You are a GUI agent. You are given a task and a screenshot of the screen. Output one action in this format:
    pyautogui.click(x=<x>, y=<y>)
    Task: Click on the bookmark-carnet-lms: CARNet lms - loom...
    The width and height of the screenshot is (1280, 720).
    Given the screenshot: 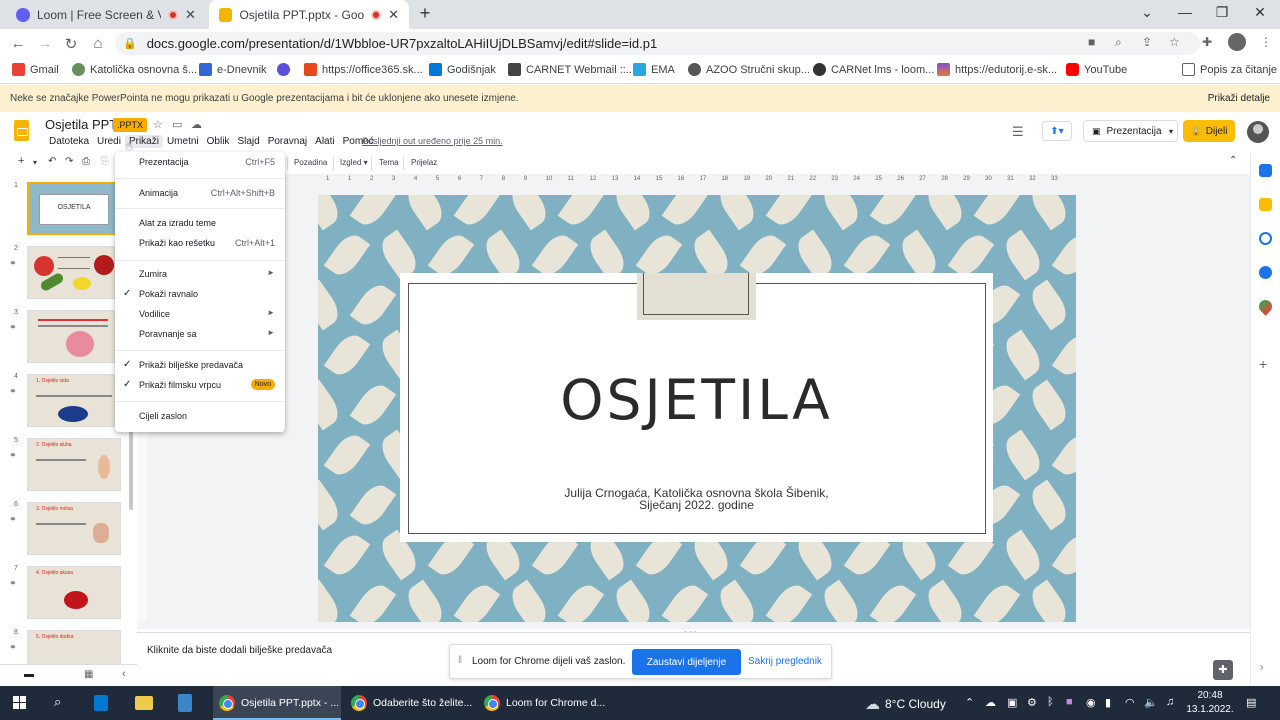 What is the action you would take?
    pyautogui.click(x=873, y=69)
    